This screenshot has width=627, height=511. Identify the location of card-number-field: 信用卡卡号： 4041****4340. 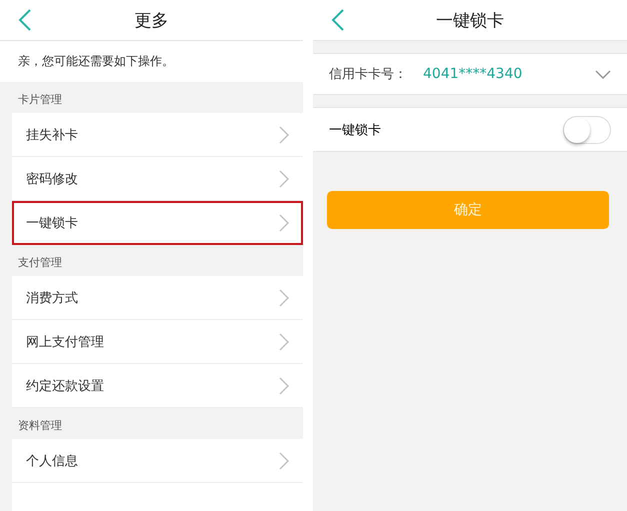
(470, 74).